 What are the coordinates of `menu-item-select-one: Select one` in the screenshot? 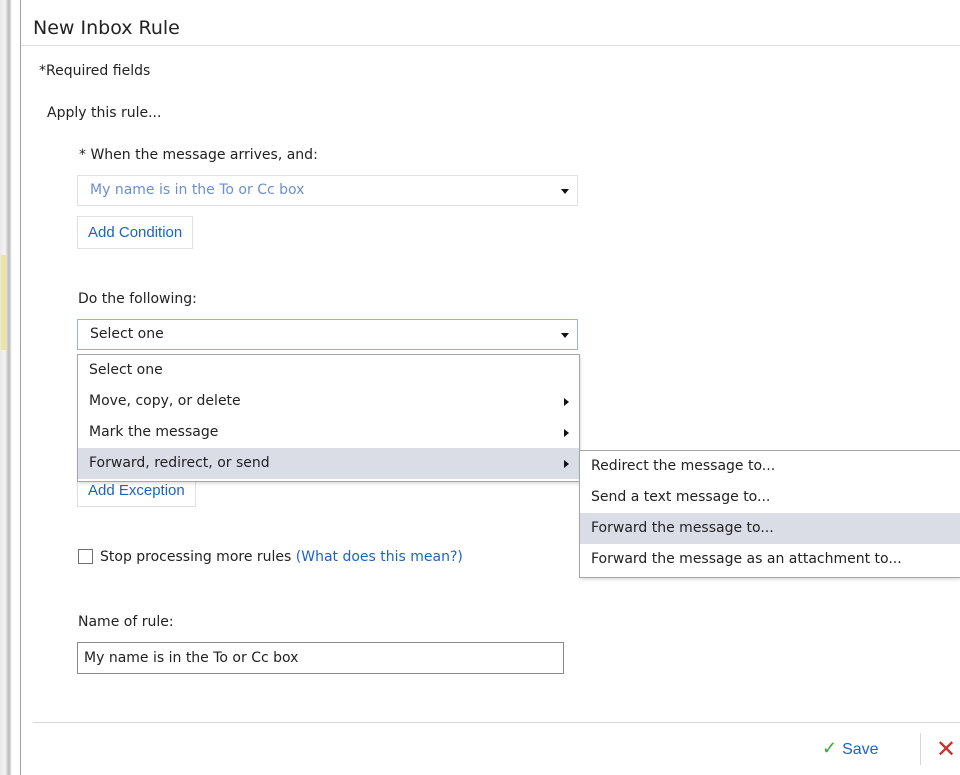 It's located at (328, 370).